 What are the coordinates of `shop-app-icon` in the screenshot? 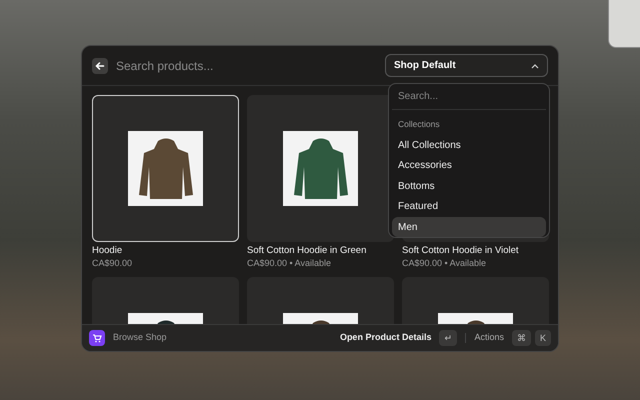 It's located at (97, 338).